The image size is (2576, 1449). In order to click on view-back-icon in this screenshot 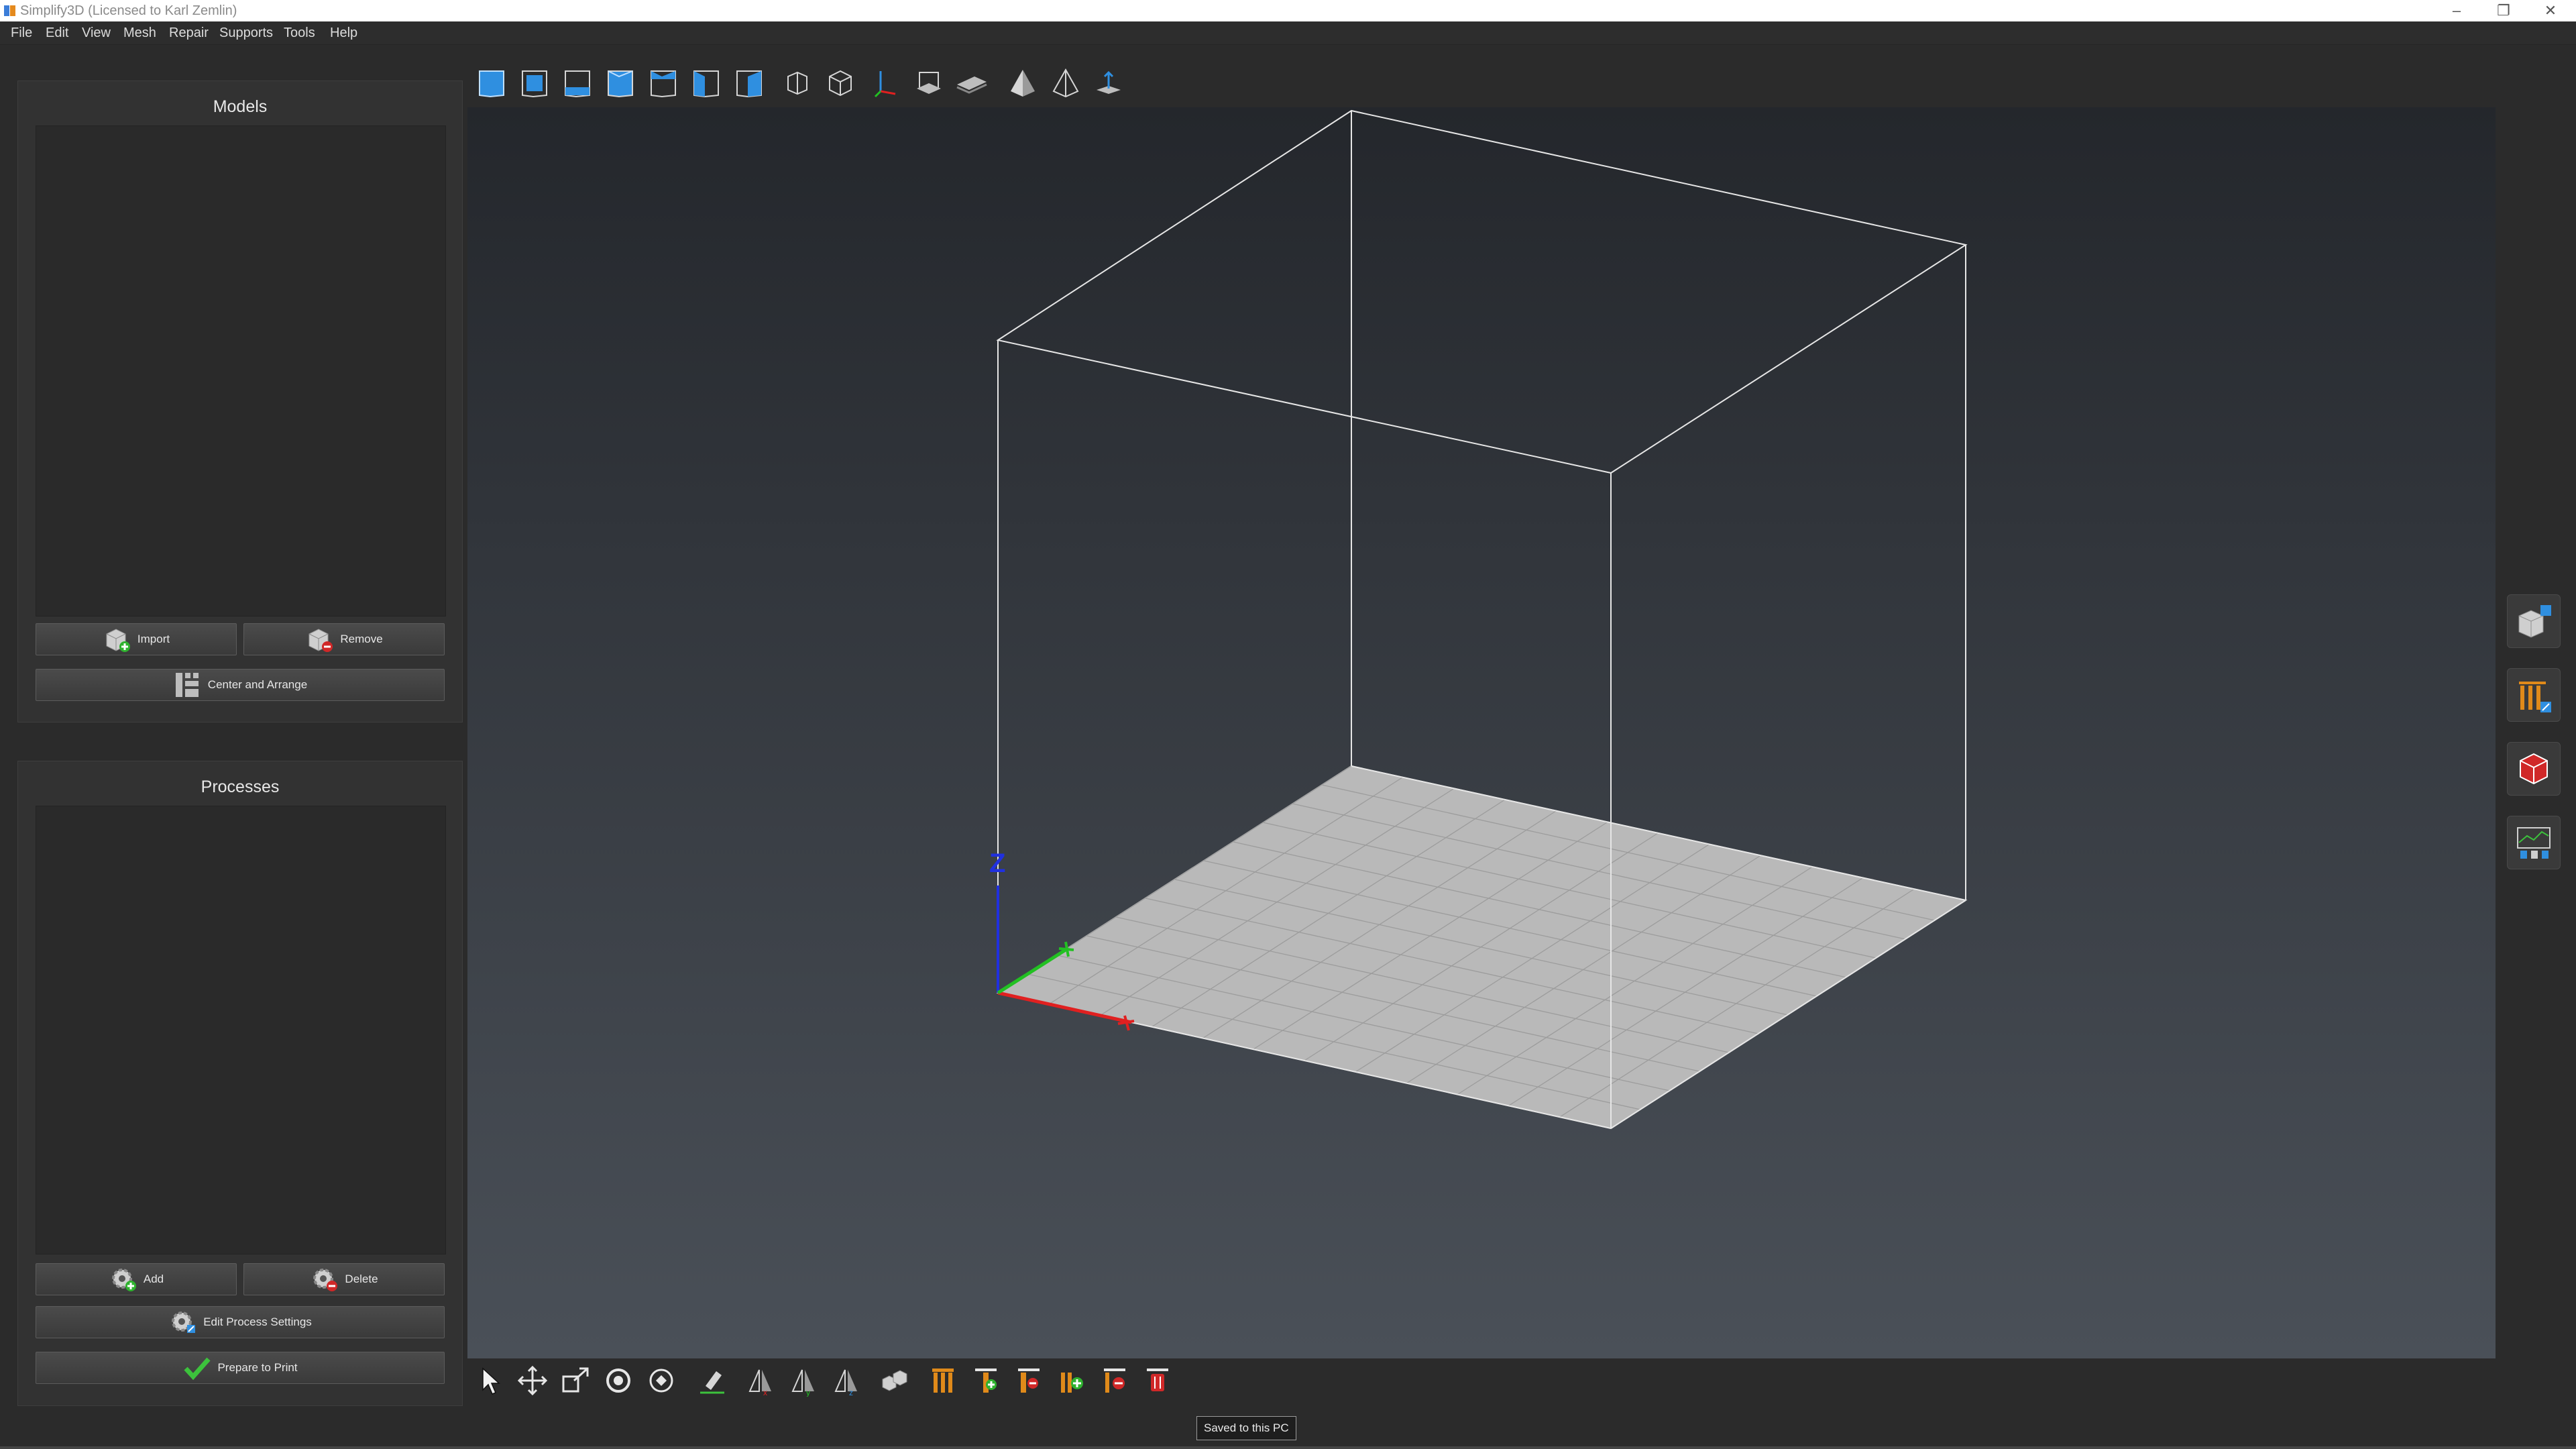, I will do `click(577, 83)`.